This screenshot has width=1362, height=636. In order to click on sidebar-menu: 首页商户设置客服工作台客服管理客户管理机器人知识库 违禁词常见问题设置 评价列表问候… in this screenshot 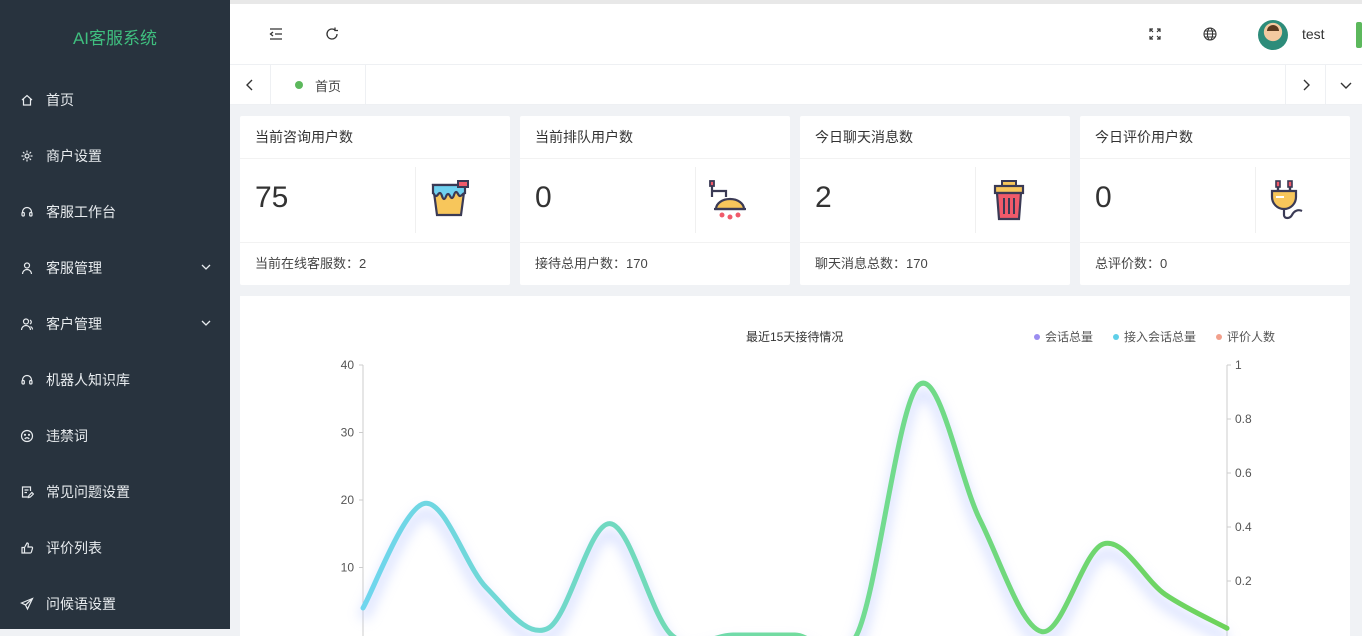, I will do `click(115, 352)`.